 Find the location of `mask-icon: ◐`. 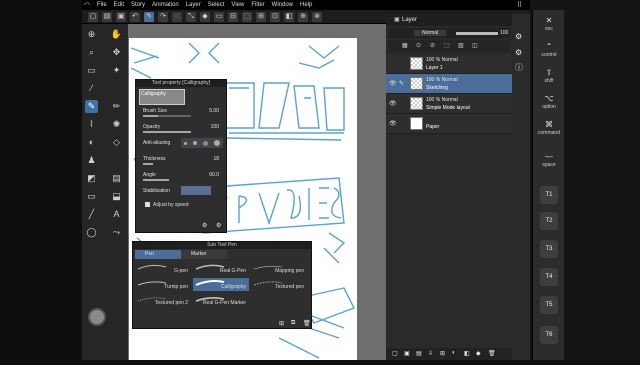

mask-icon: ◐ is located at coordinates (454, 353).